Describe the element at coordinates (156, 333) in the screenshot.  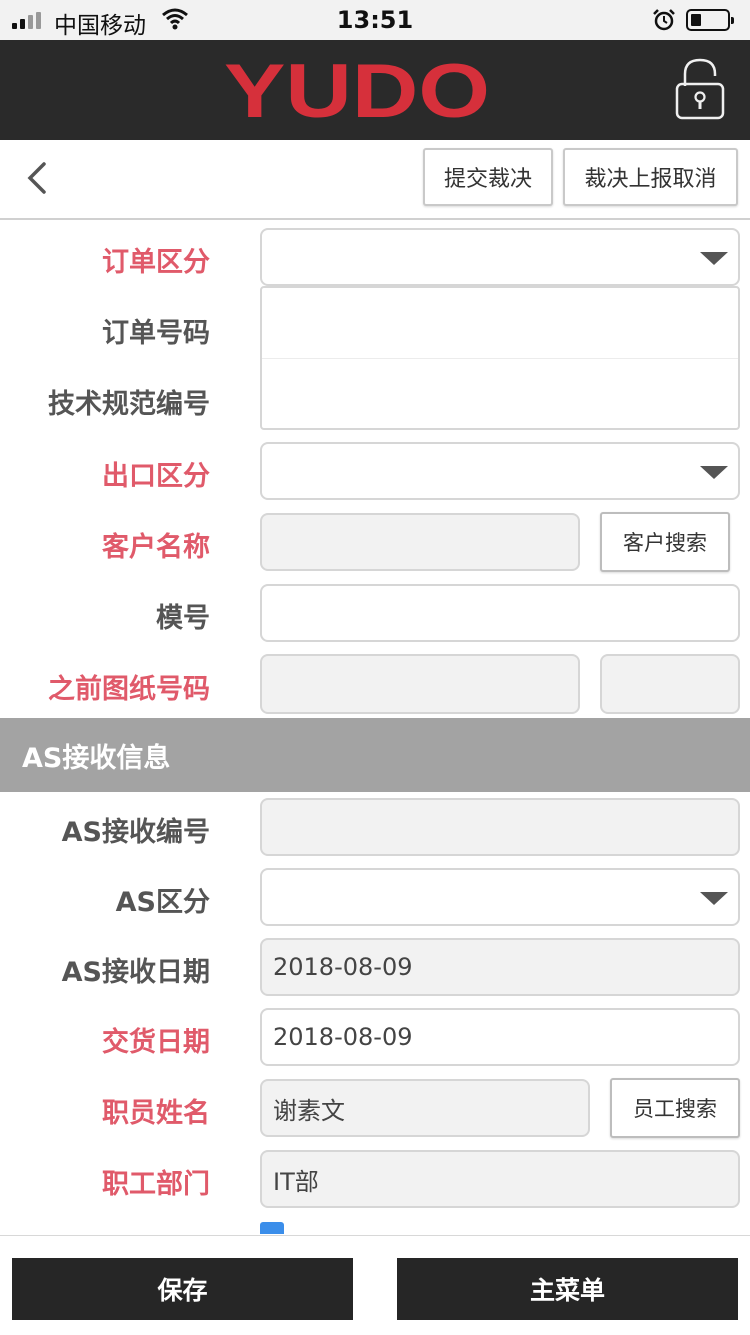
I see `order-number-label: 订单号码` at that location.